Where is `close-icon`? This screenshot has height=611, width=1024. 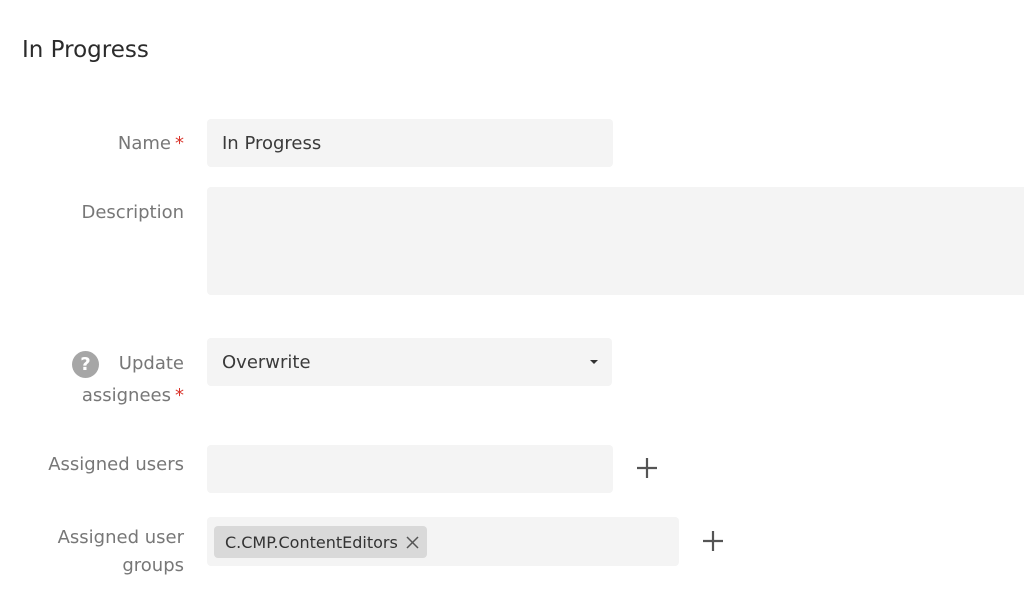
close-icon is located at coordinates (412, 542).